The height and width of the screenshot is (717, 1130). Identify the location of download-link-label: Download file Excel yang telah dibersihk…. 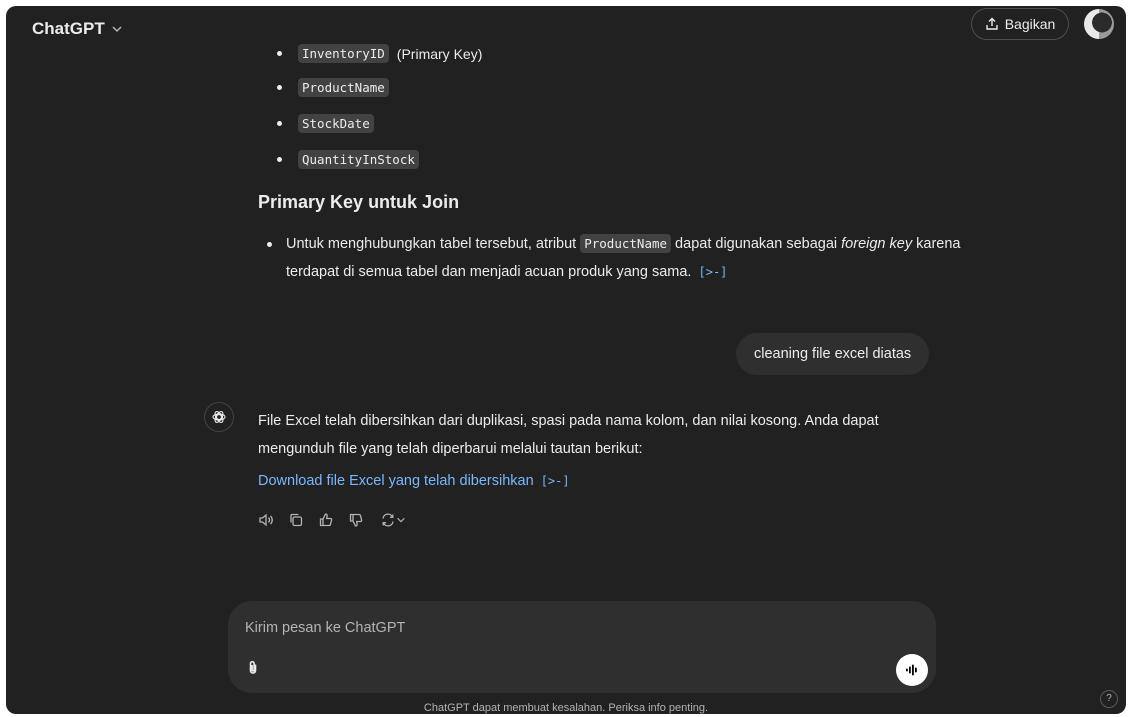
(396, 481).